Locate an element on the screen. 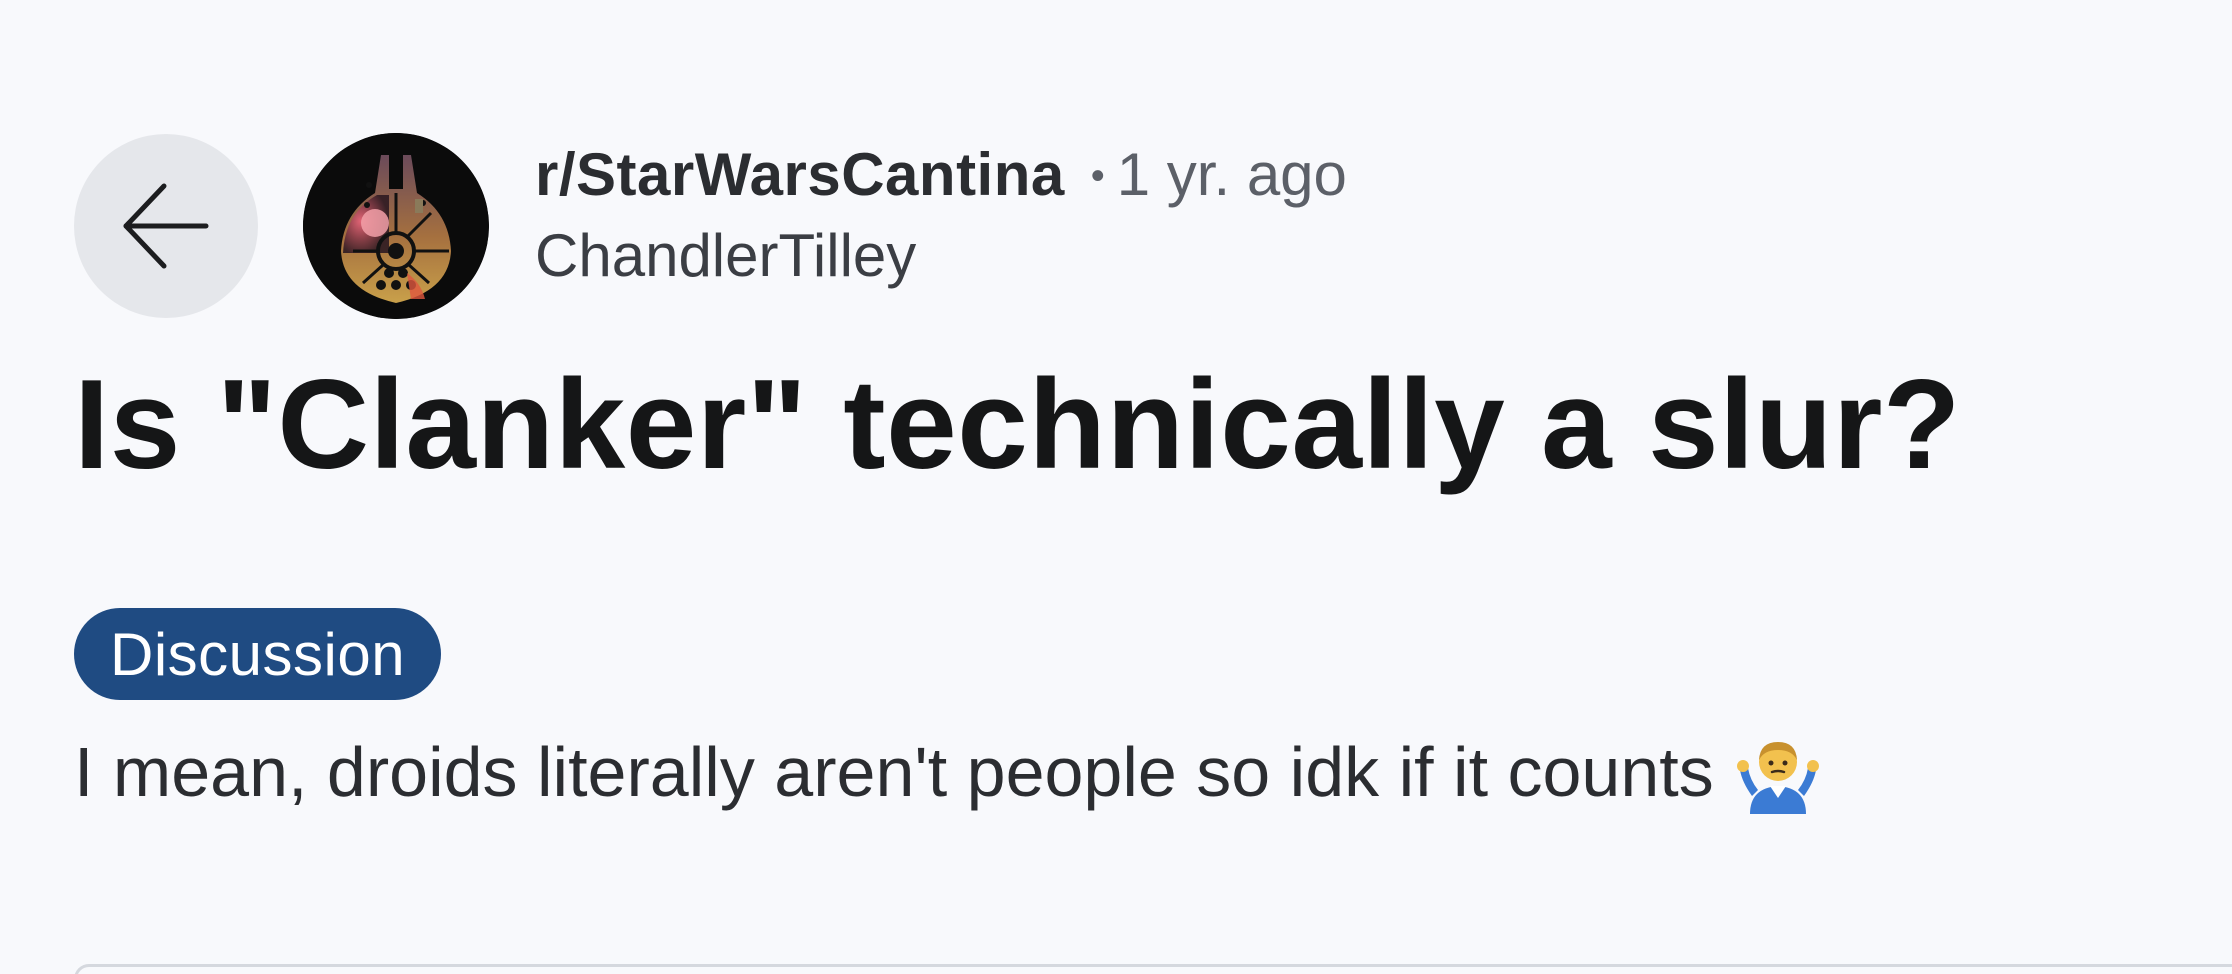 The image size is (2232, 974). person-shrugging-icon is located at coordinates (1778, 772).